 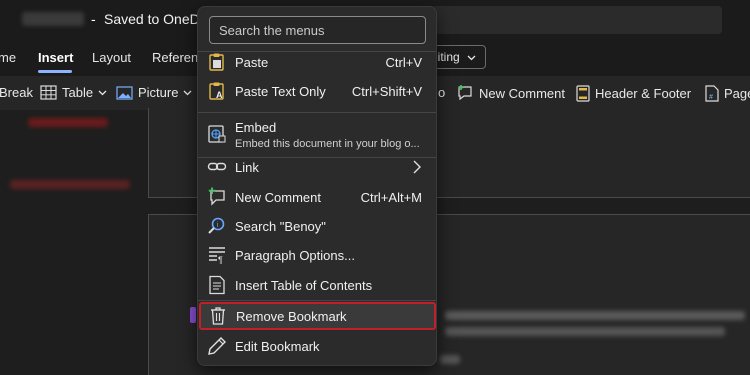 What do you see at coordinates (78, 92) in the screenshot?
I see `table-label: Table` at bounding box center [78, 92].